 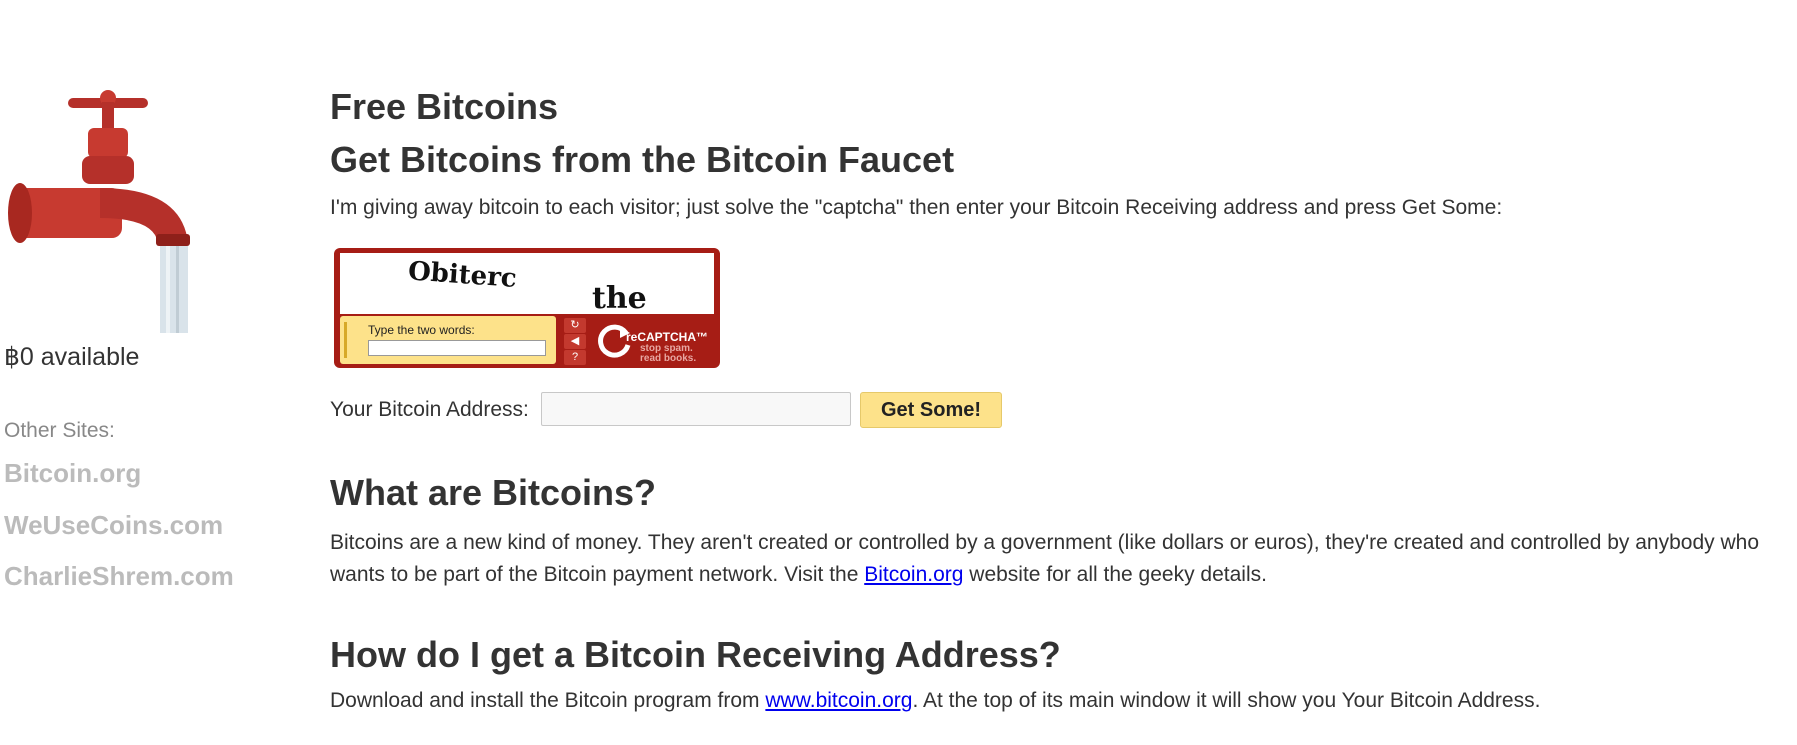 I want to click on captcha-word-1: Obiterc, so click(x=462, y=275).